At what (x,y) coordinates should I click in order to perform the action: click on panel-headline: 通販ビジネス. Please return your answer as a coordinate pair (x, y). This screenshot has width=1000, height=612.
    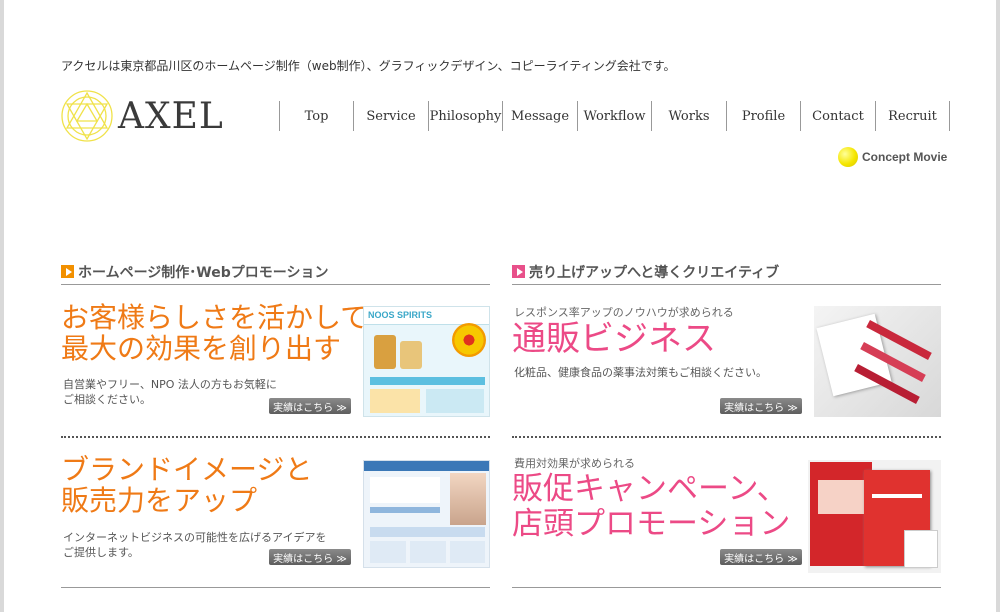
    Looking at the image, I should click on (614, 339).